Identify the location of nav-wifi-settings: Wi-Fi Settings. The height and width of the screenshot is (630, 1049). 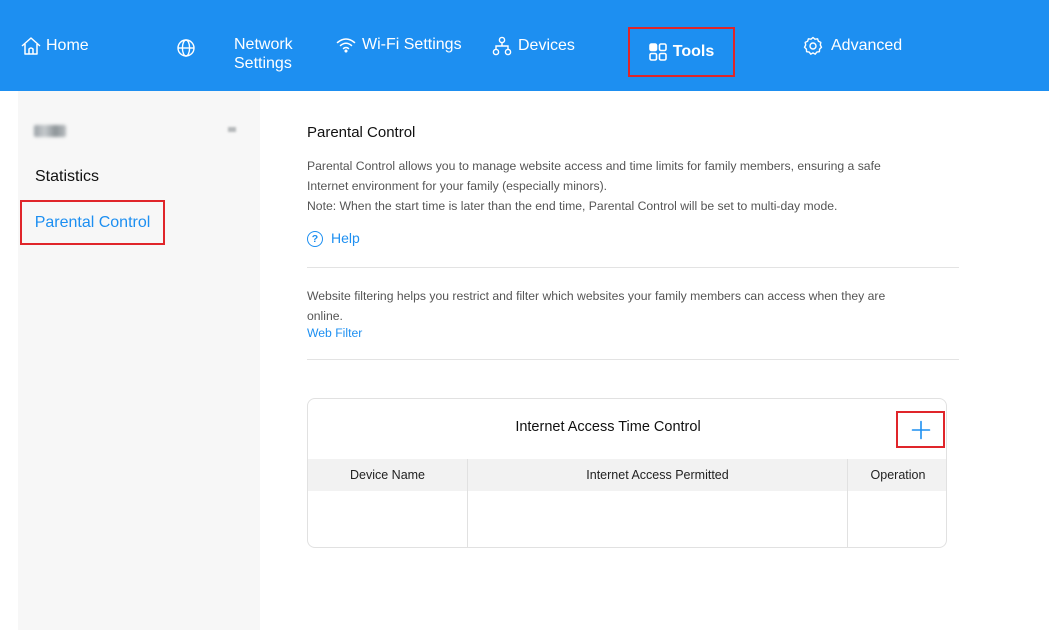
(399, 45).